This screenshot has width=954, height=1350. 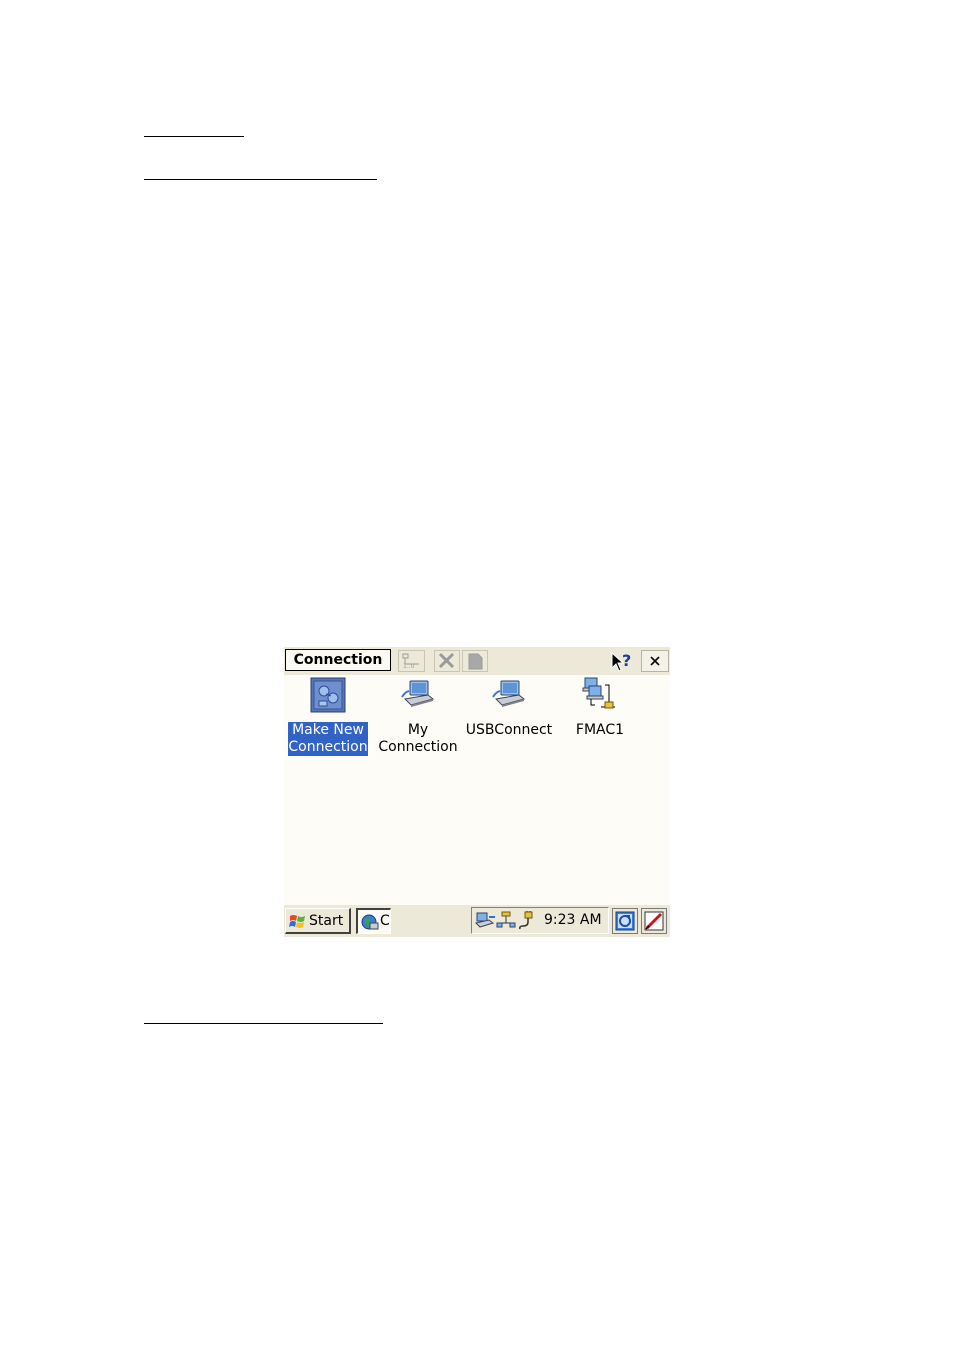 I want to click on globe-icon, so click(x=370, y=922).